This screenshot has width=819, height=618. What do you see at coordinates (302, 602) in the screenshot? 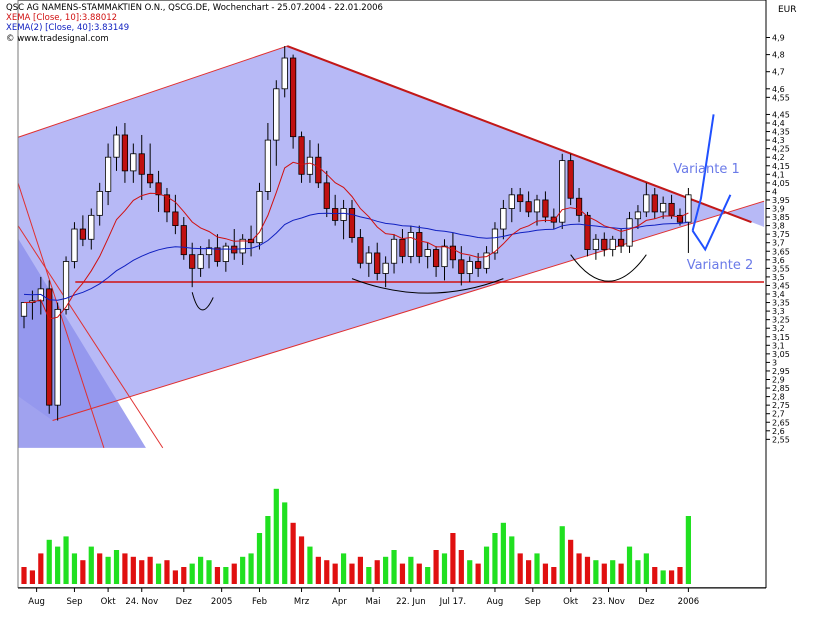
I see `x-tick-label: Mrz` at bounding box center [302, 602].